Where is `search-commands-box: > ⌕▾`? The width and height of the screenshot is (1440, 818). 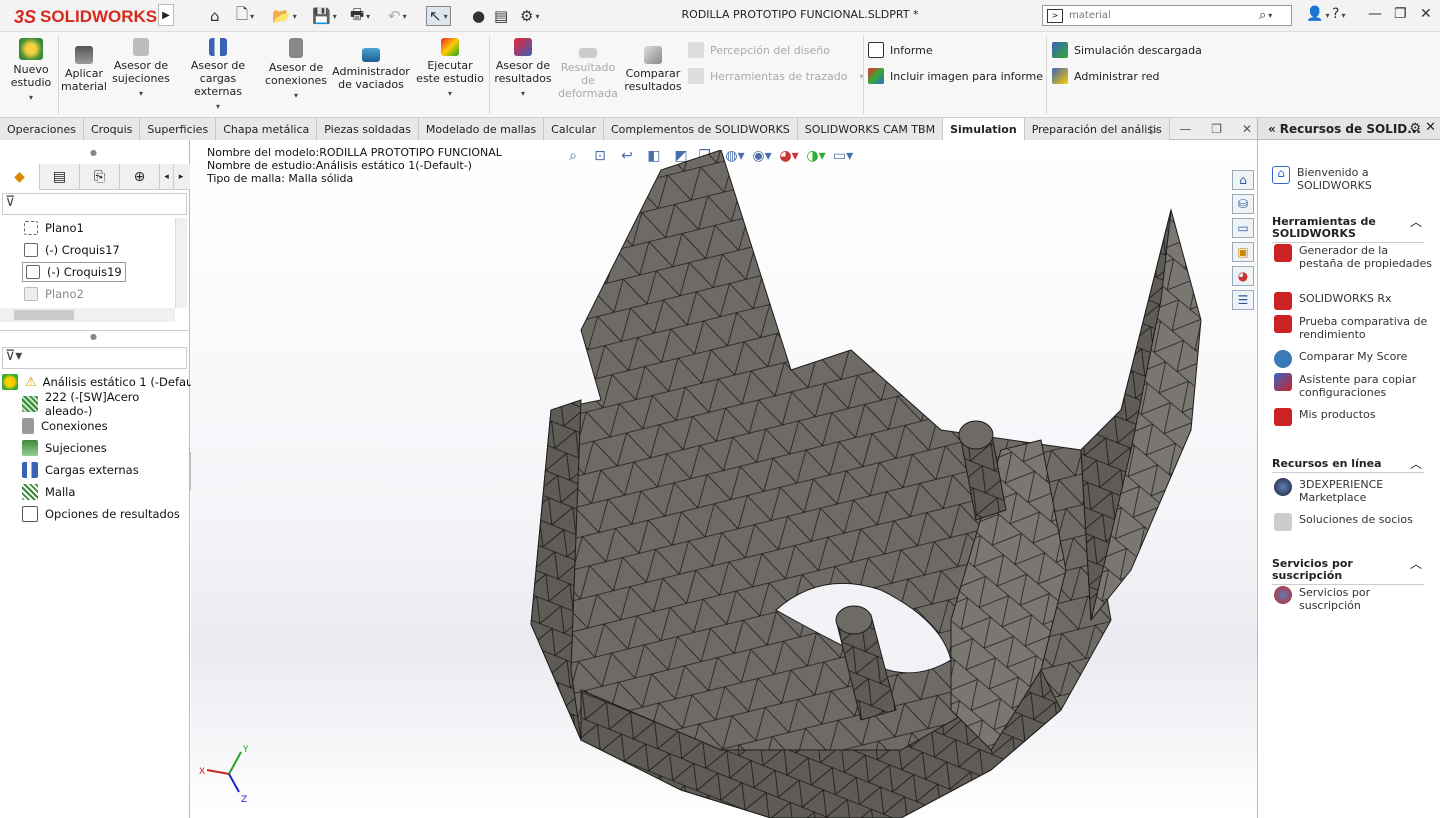
search-commands-box: > ⌕▾ is located at coordinates (1167, 15).